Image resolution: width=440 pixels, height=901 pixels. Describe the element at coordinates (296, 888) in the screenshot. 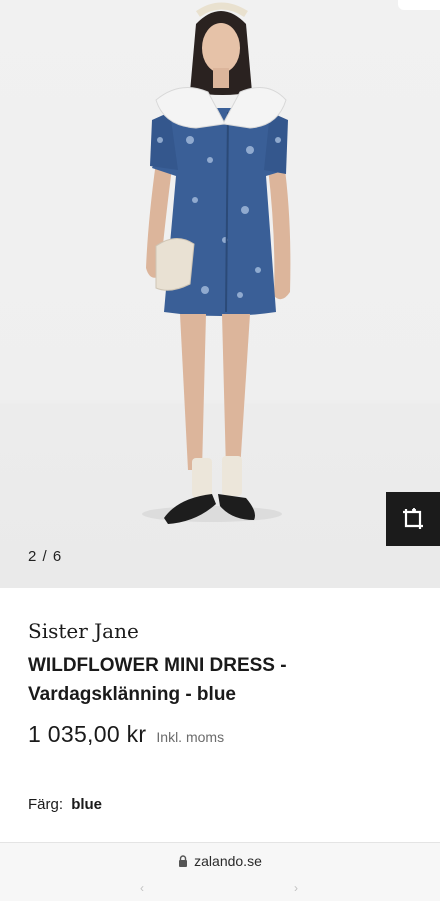

I see `chevron-right-icon: ›` at that location.